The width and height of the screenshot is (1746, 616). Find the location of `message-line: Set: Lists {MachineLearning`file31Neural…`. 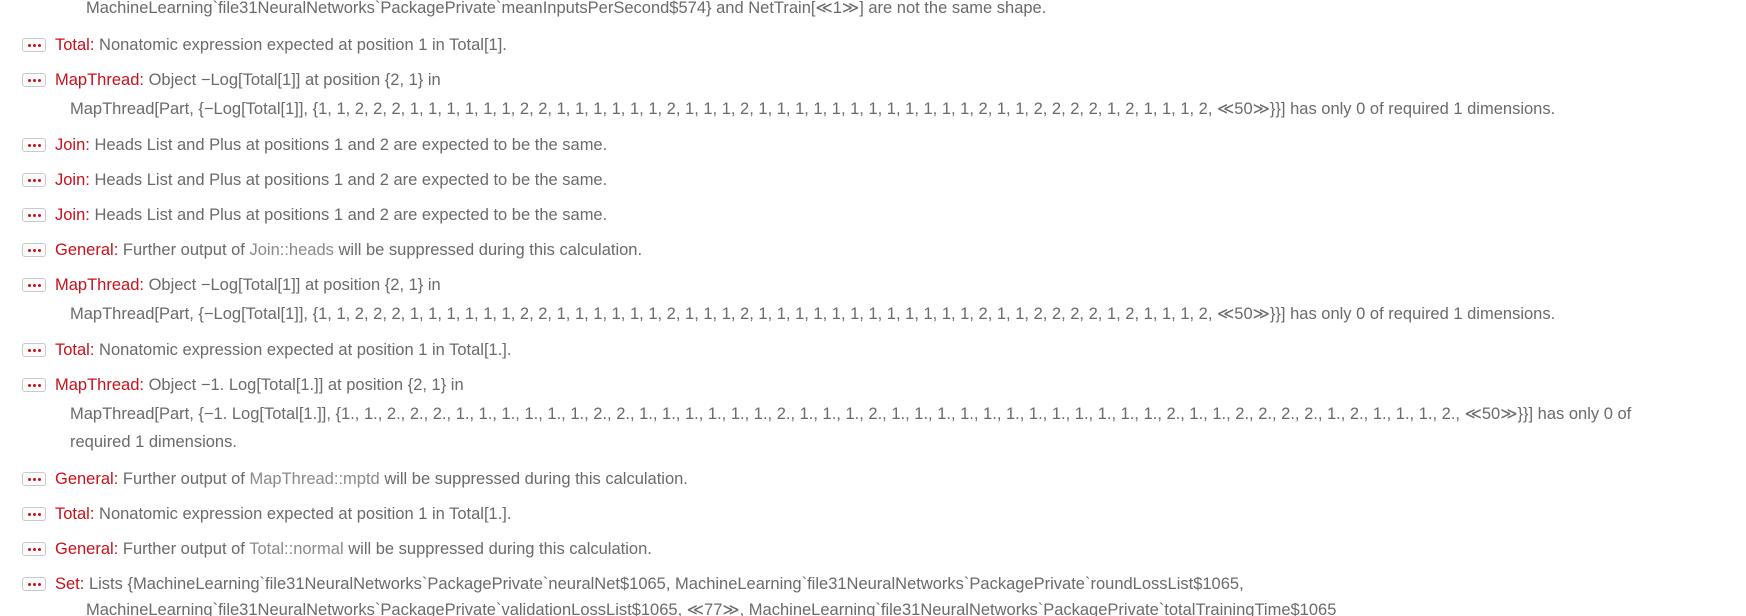

message-line: Set: Lists {MachineLearning`file31Neural… is located at coordinates (649, 584).